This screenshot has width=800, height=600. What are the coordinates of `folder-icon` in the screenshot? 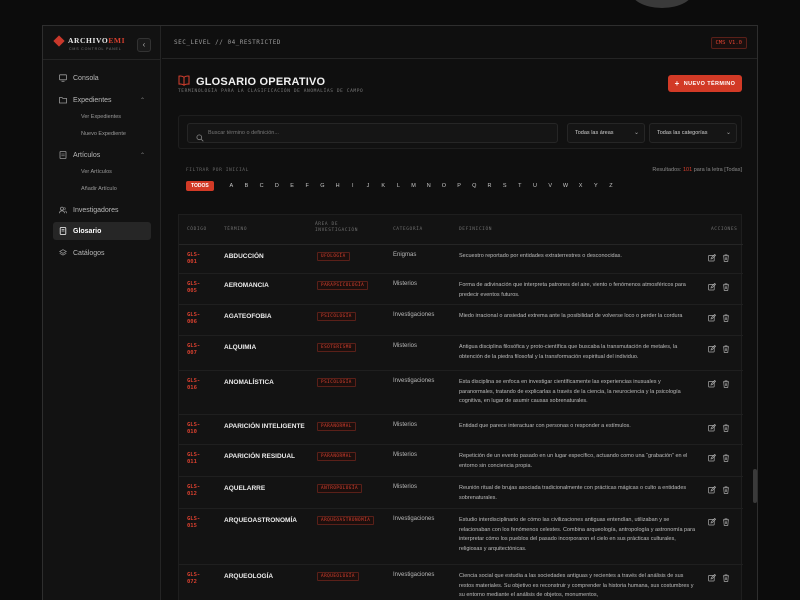 It's located at (63, 100).